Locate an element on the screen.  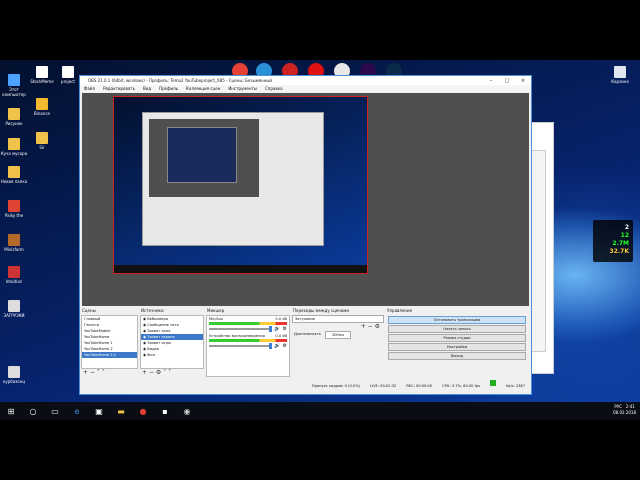
dropped-frames: Пропуск кадров: 0 (0.0%) is located at coordinates (336, 386).